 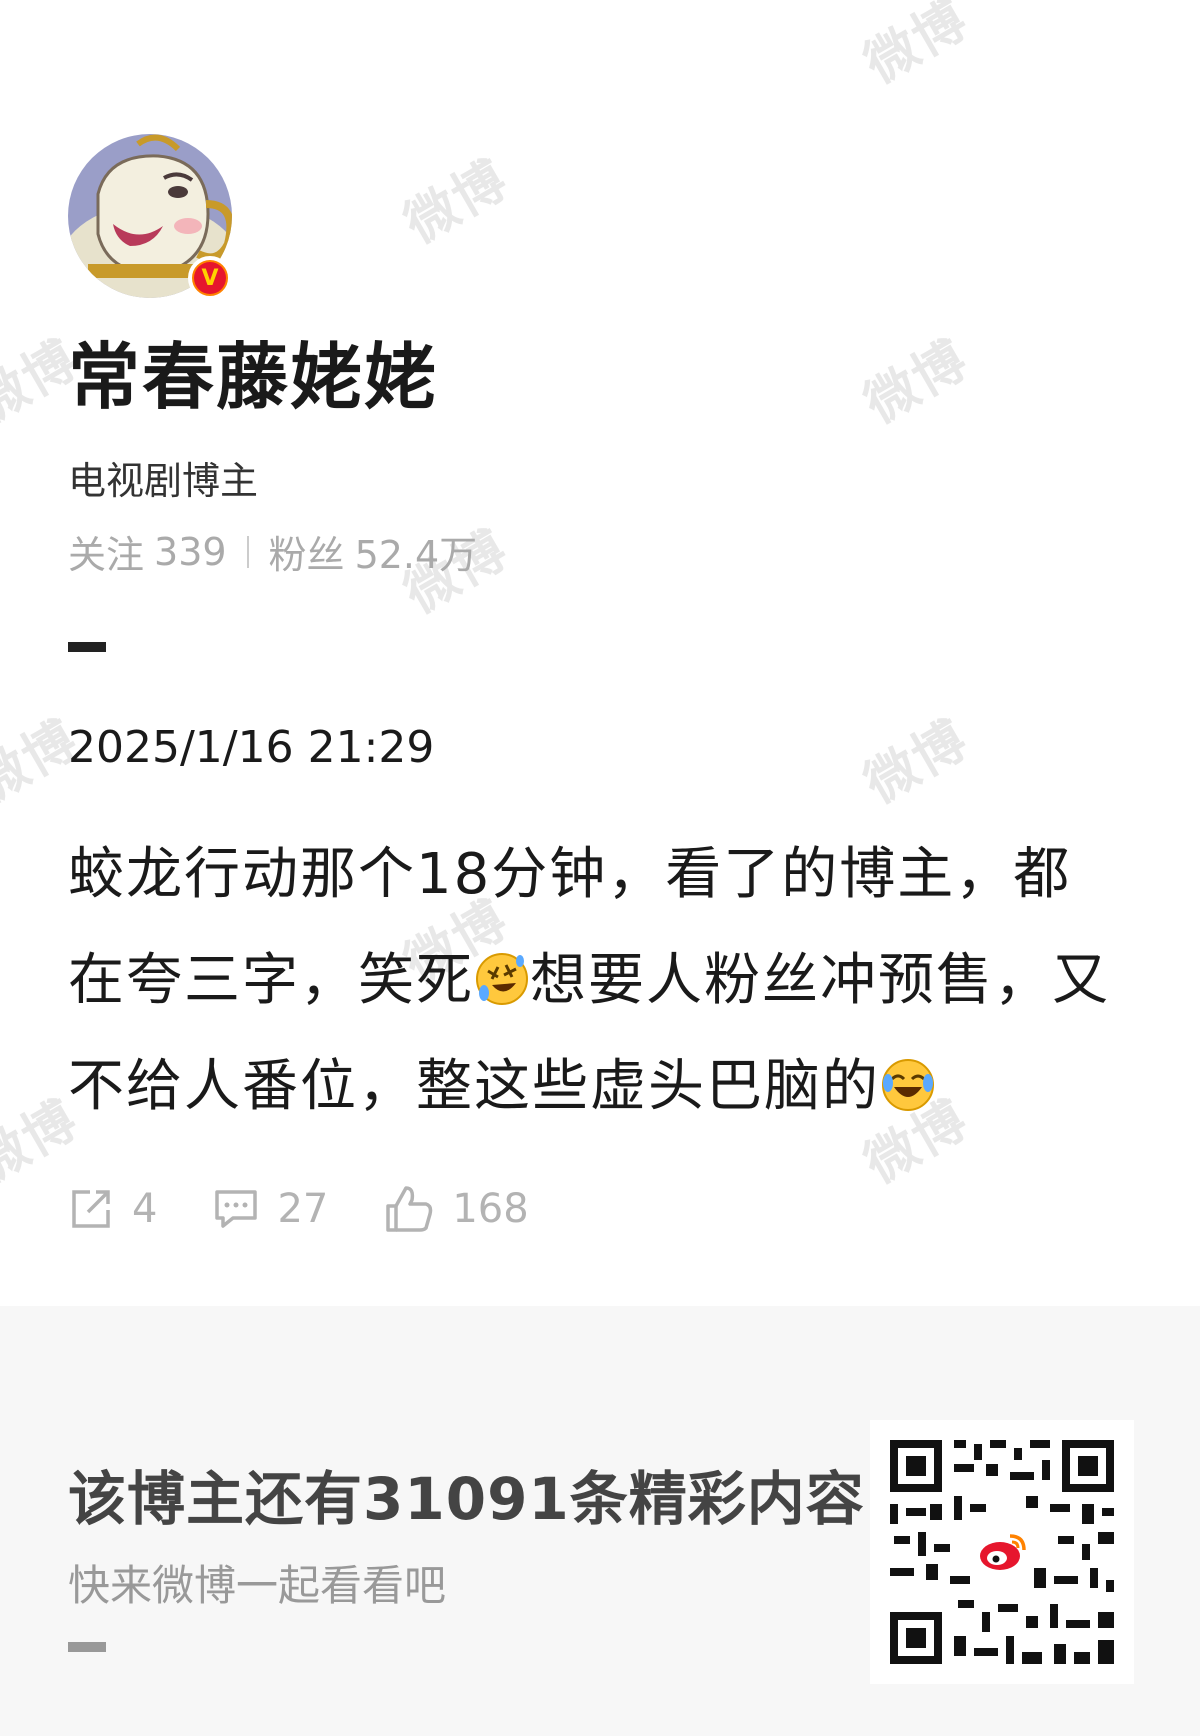 What do you see at coordinates (253, 370) in the screenshot?
I see `profile-name: 常春藤姥姥` at bounding box center [253, 370].